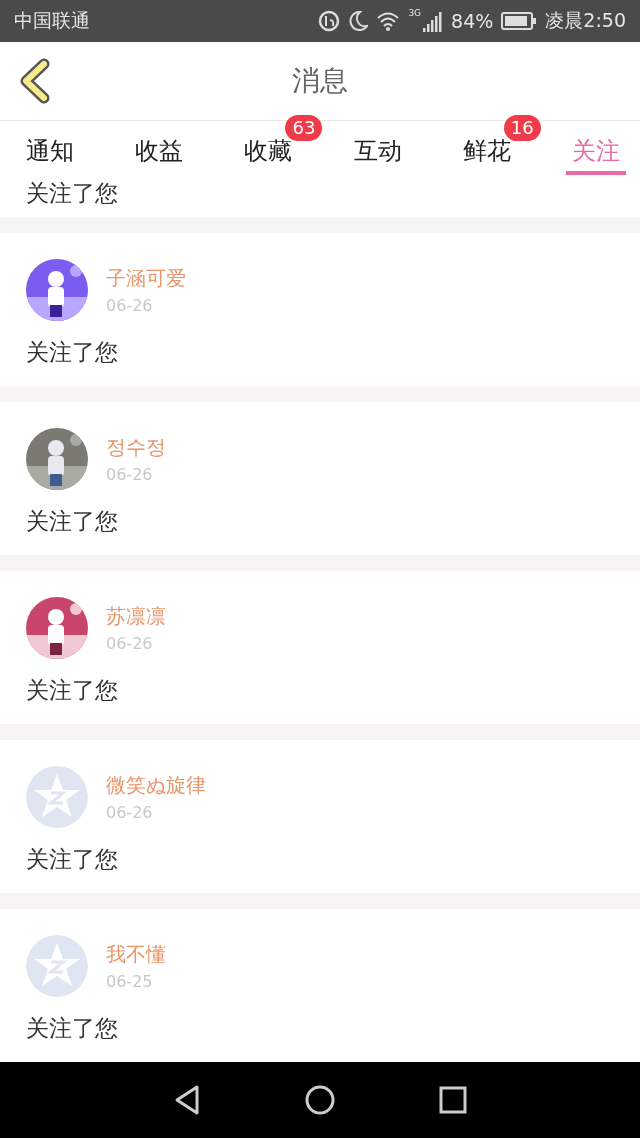 This screenshot has height=1138, width=640. What do you see at coordinates (156, 786) in the screenshot?
I see `user-name: 微笑ぬ旋律` at bounding box center [156, 786].